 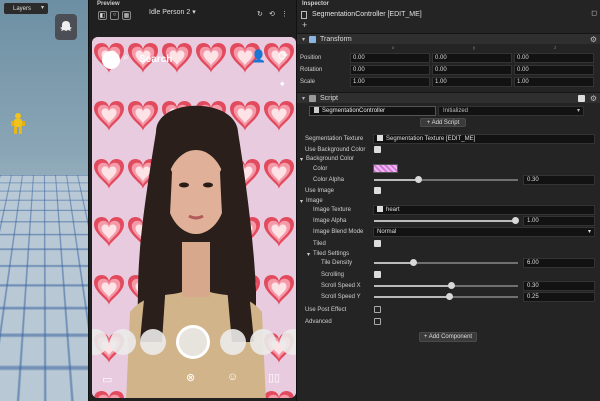 I want to click on script-header: ▾ Script ⚙, so click(x=448, y=97).